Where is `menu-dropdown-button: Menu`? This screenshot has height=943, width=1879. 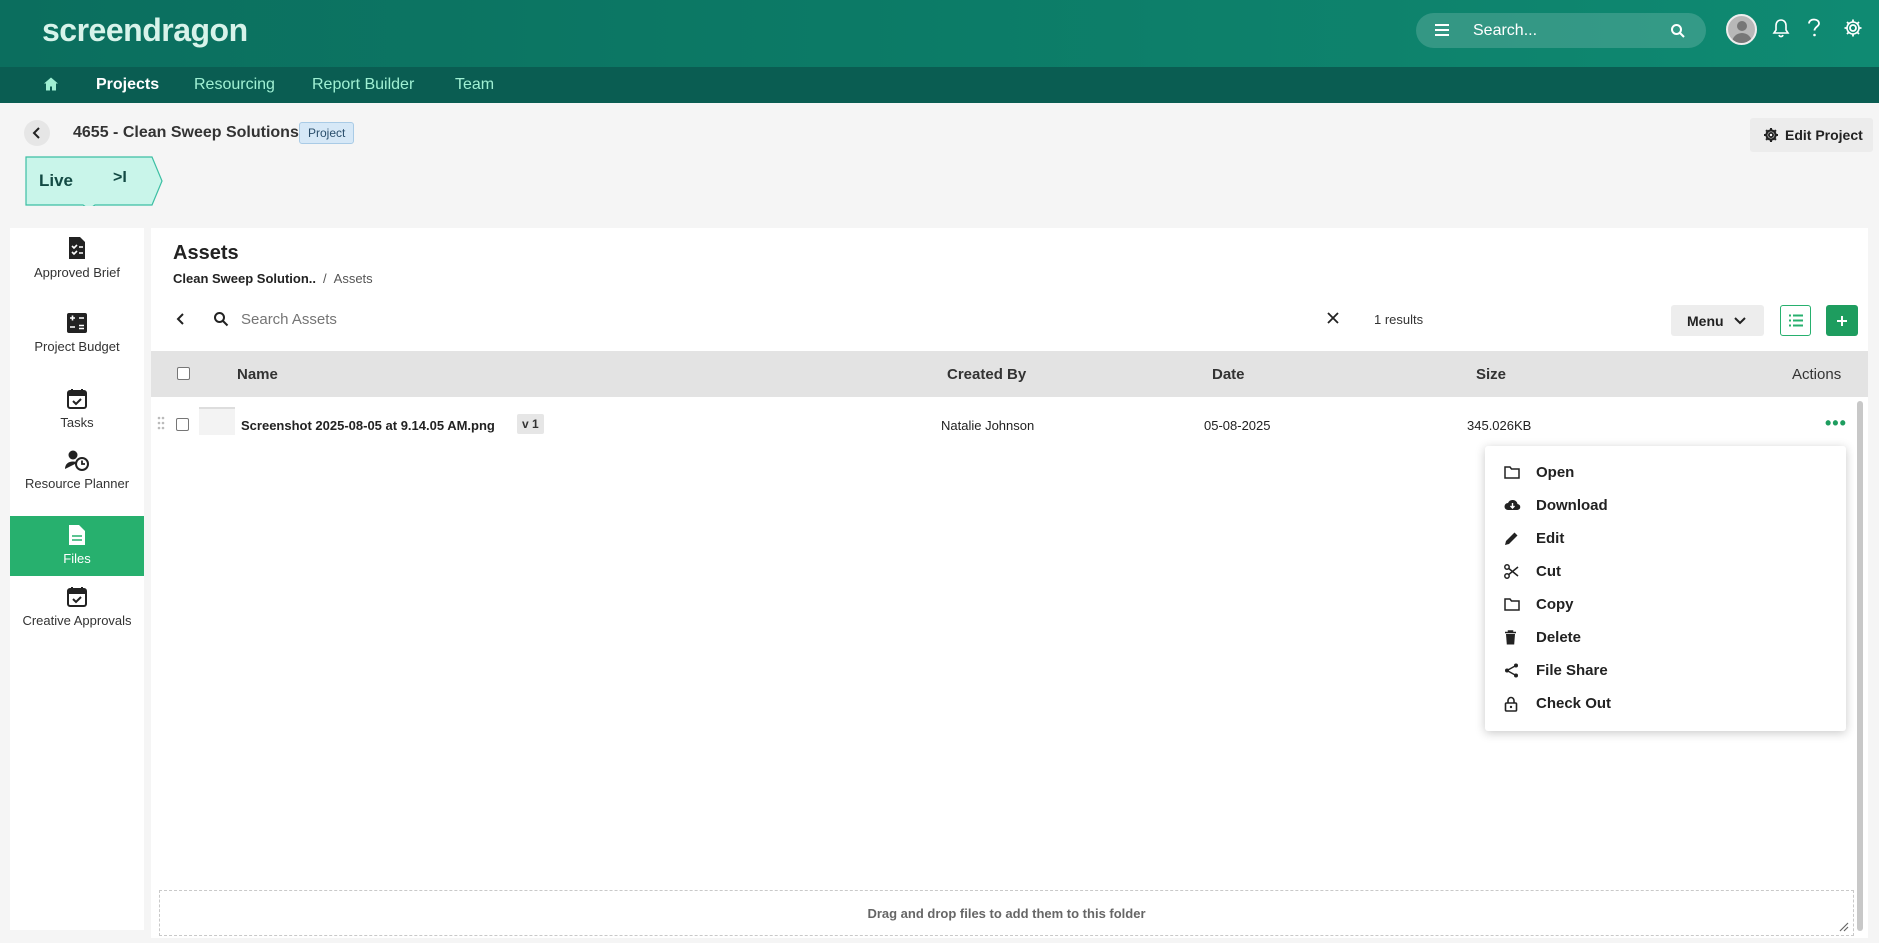 menu-dropdown-button: Menu is located at coordinates (1717, 320).